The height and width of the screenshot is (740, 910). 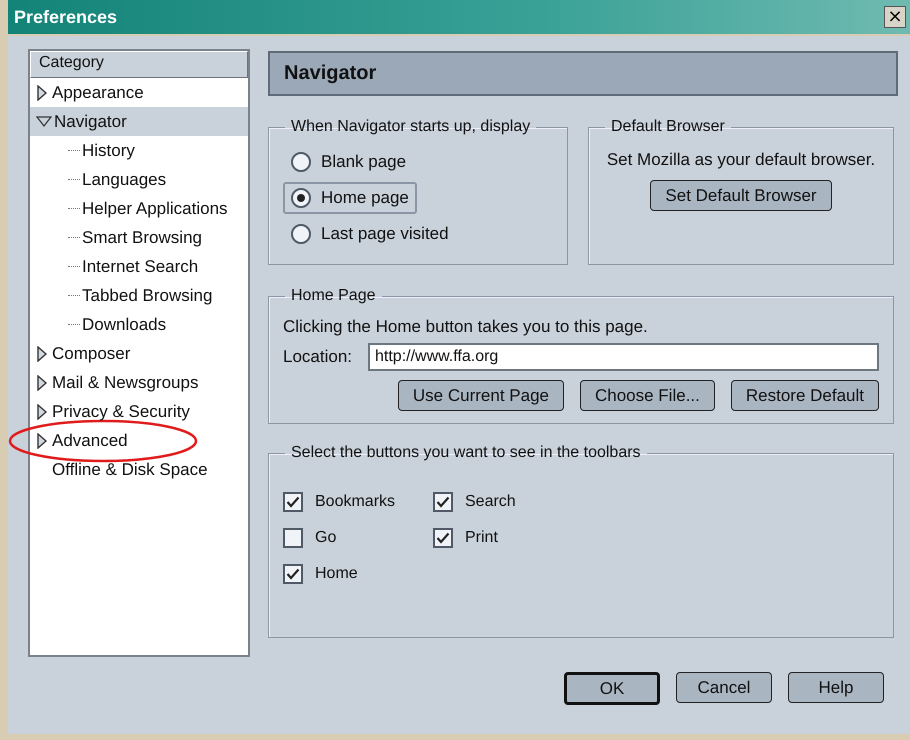 I want to click on window-title: Preferences, so click(x=66, y=17).